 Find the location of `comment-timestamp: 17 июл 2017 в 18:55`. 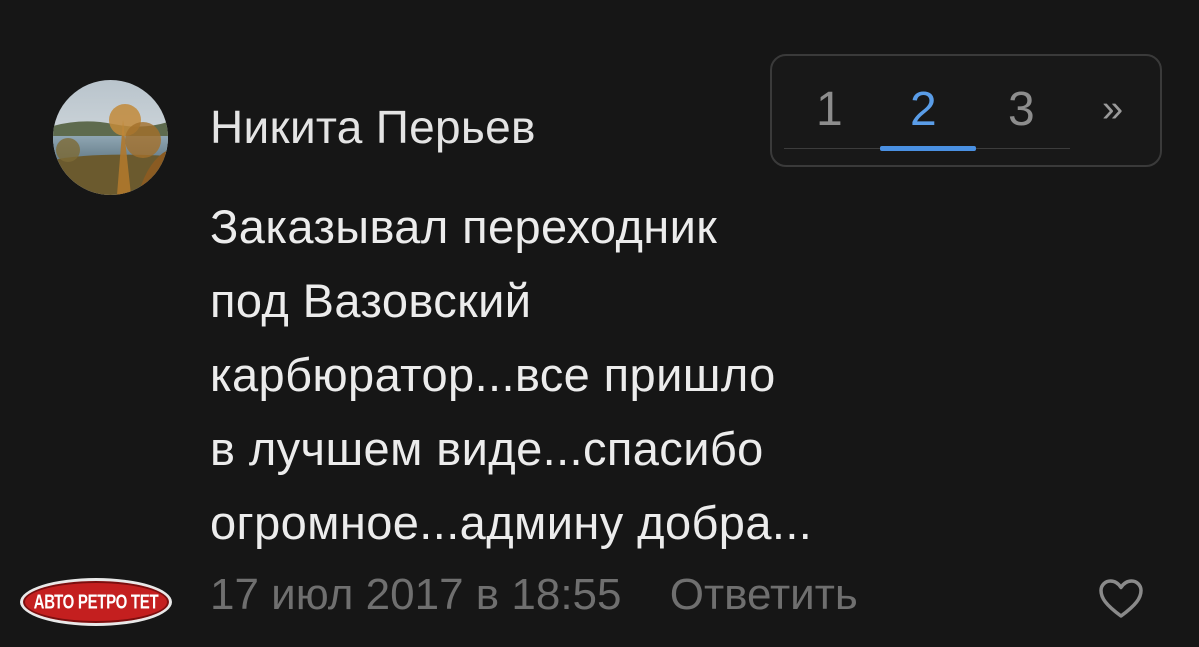

comment-timestamp: 17 июл 2017 в 18:55 is located at coordinates (416, 594).